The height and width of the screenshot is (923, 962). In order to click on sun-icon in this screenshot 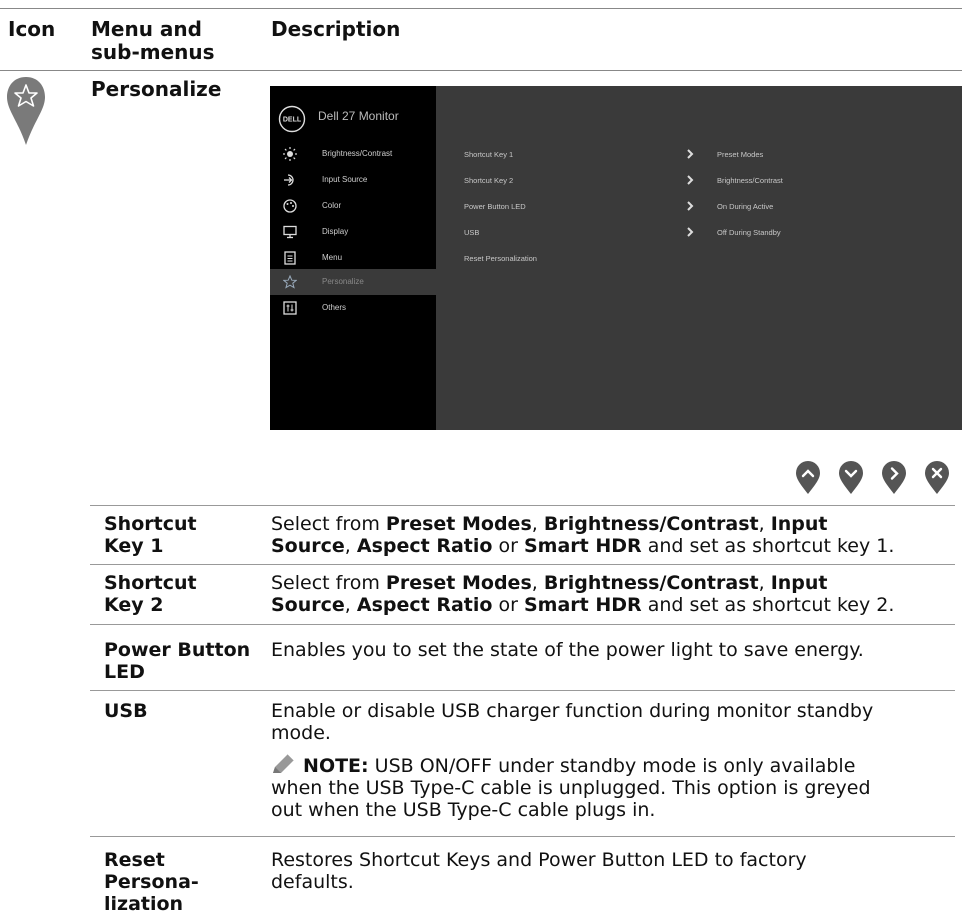, I will do `click(290, 154)`.